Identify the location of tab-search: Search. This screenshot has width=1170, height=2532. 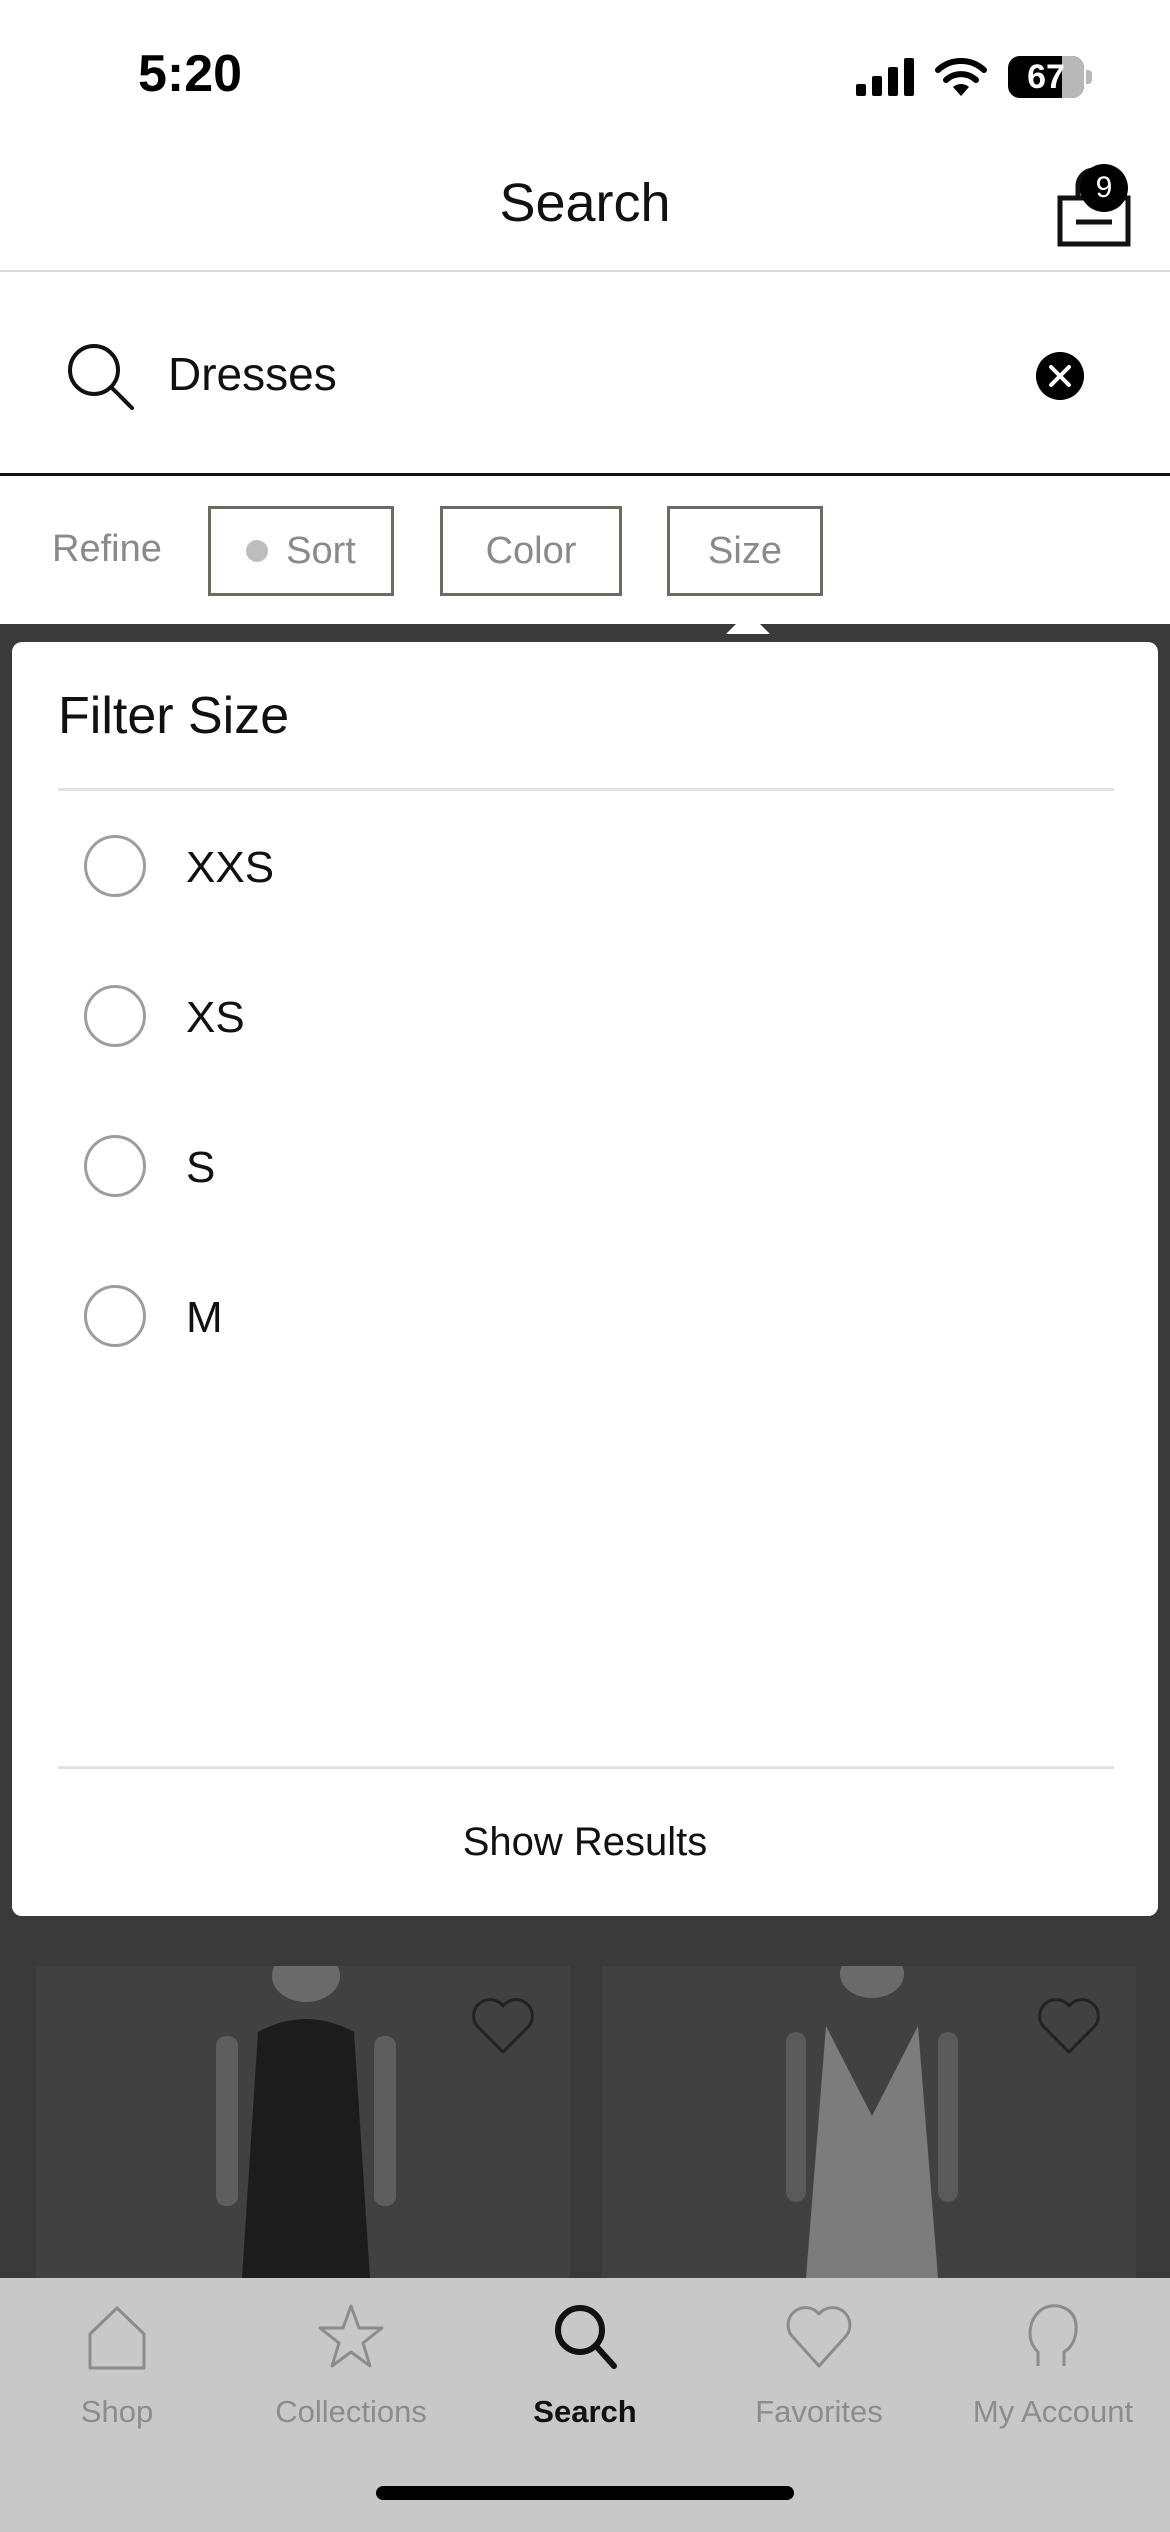
(585, 2380).